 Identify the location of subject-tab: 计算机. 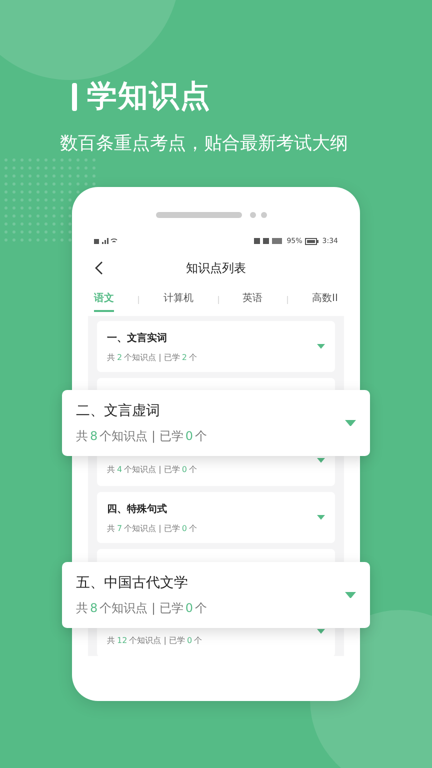
(178, 300).